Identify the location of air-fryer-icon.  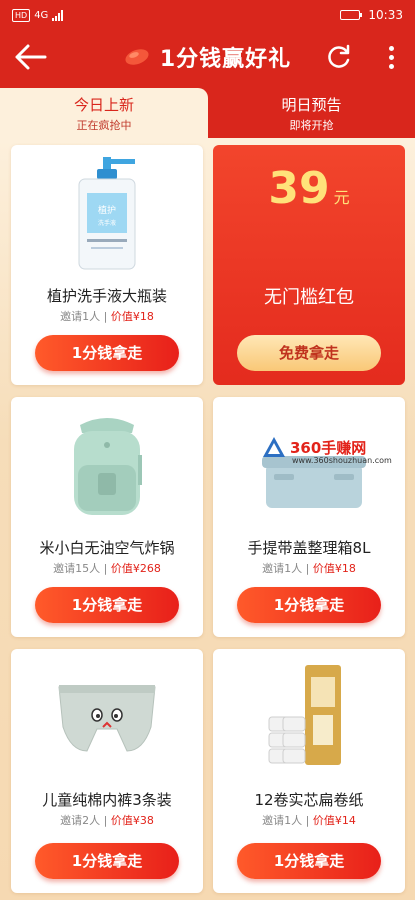
(108, 466).